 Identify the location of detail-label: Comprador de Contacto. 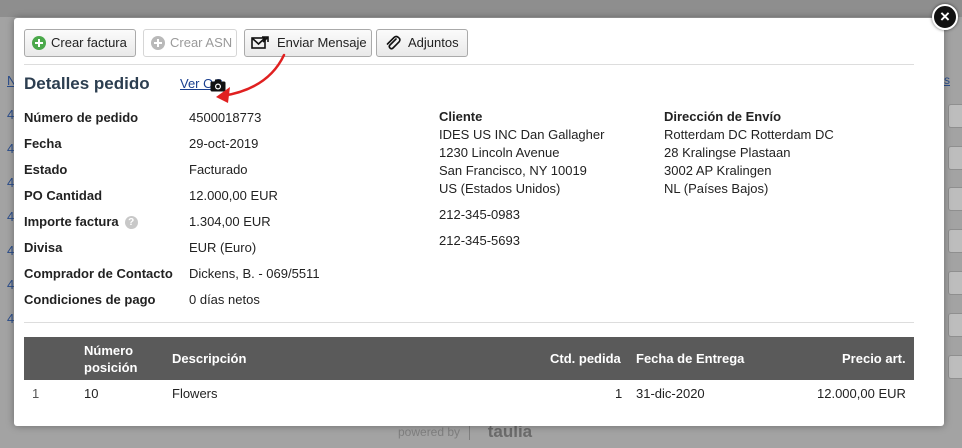
(98, 273).